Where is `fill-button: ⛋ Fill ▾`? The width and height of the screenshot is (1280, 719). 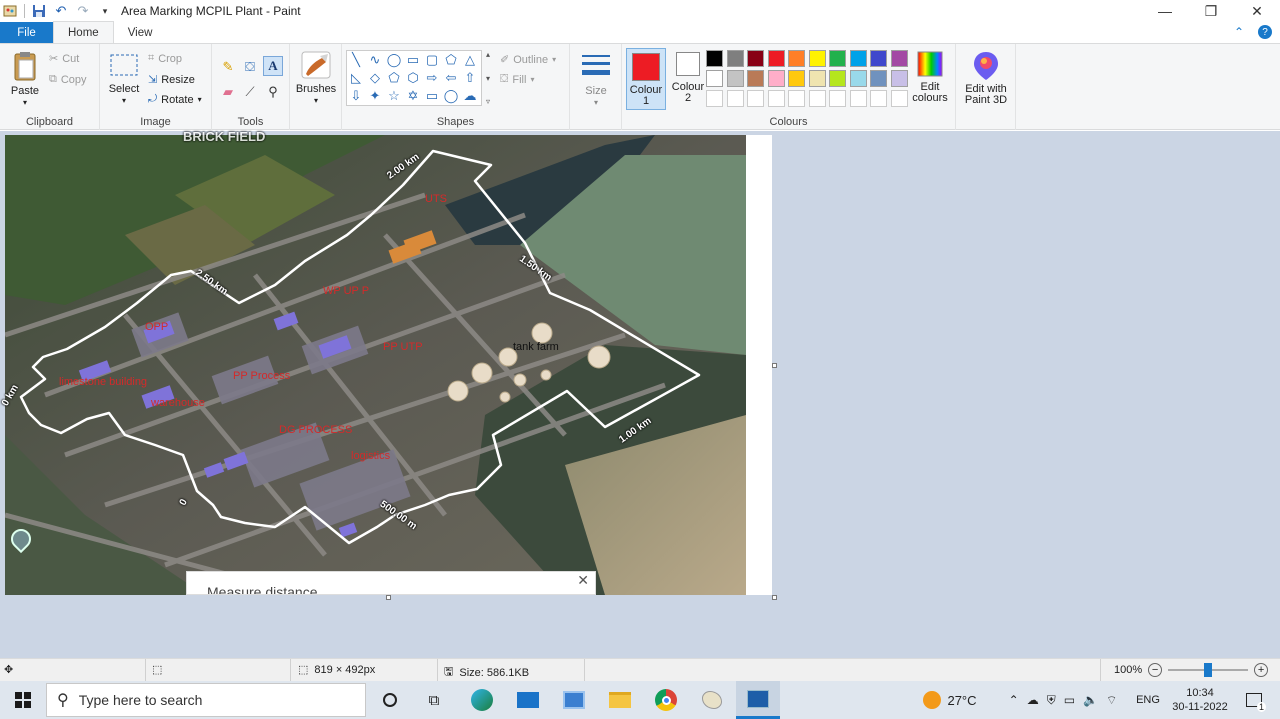
fill-button: ⛋ Fill ▾ is located at coordinates (517, 79).